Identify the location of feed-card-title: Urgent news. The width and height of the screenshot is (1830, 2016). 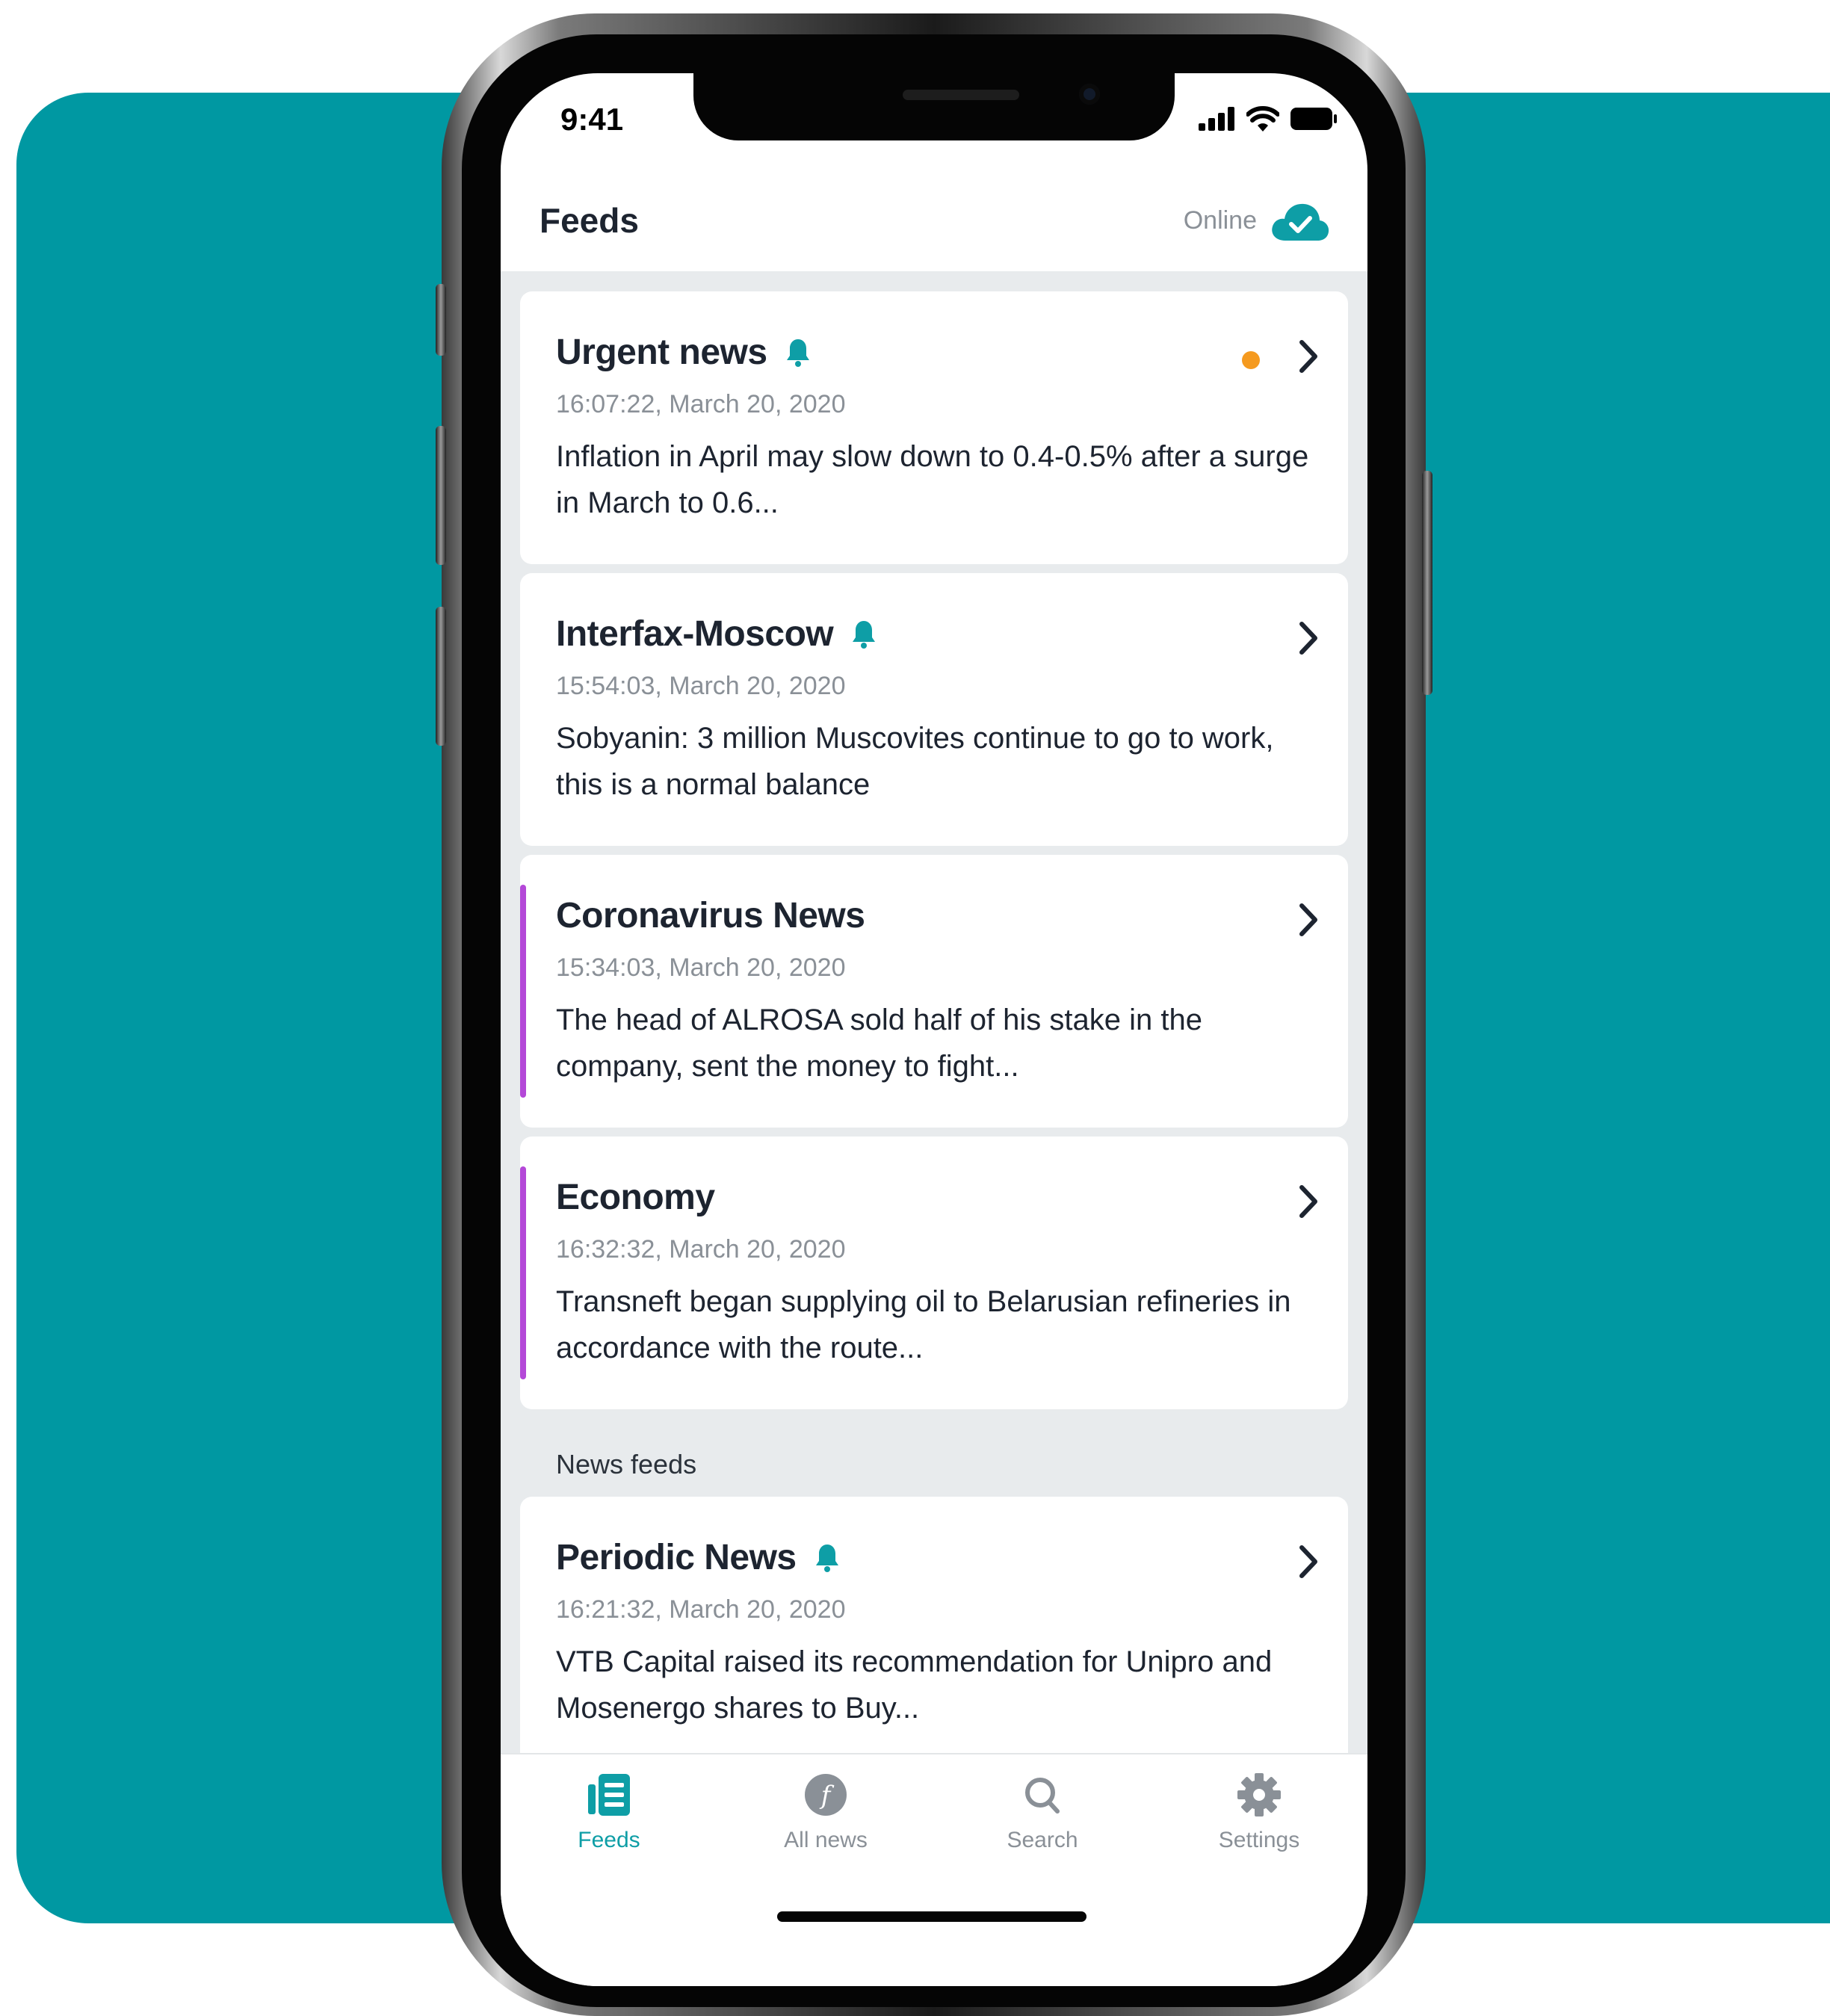
(683, 352).